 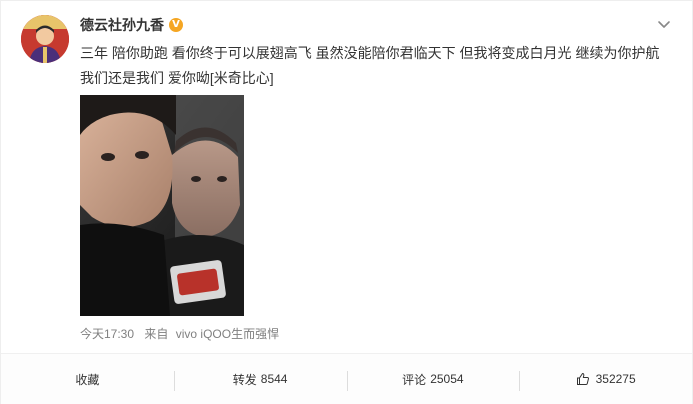 I want to click on verified-icon: V, so click(x=176, y=25).